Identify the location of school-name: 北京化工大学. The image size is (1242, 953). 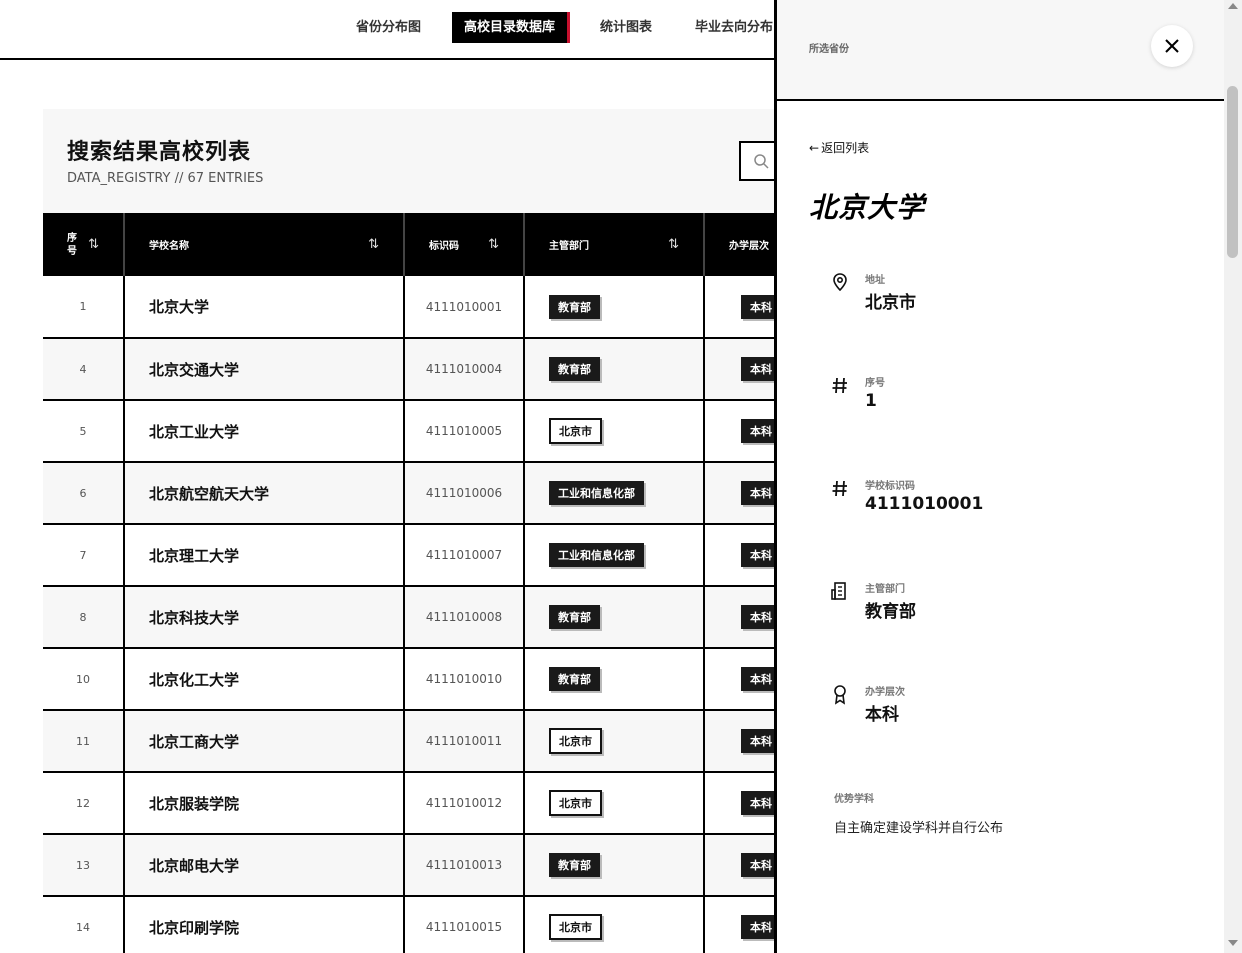
(194, 680).